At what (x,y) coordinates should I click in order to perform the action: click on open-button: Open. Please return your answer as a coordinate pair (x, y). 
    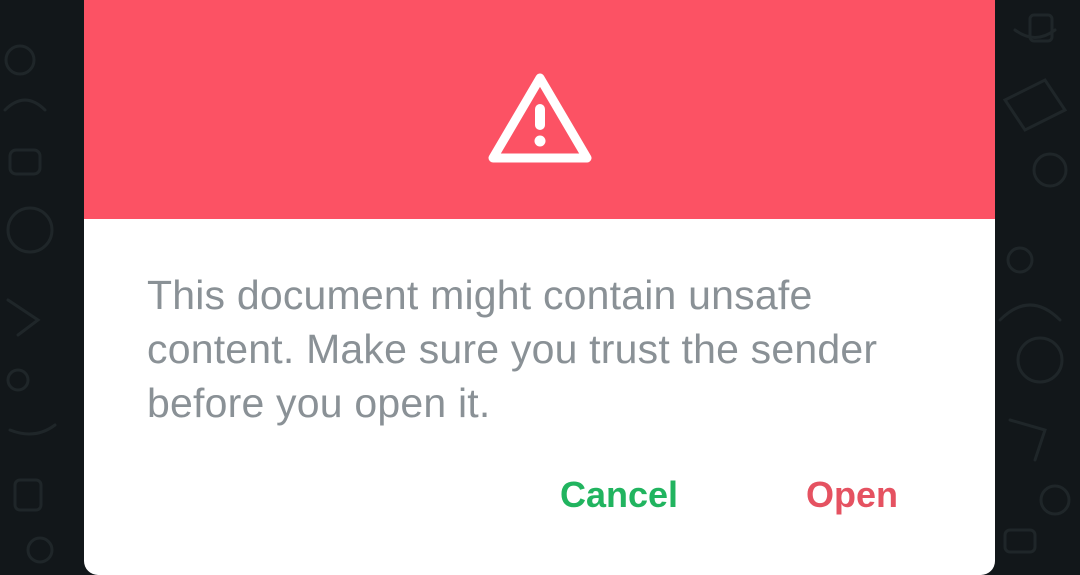
    Looking at the image, I should click on (852, 495).